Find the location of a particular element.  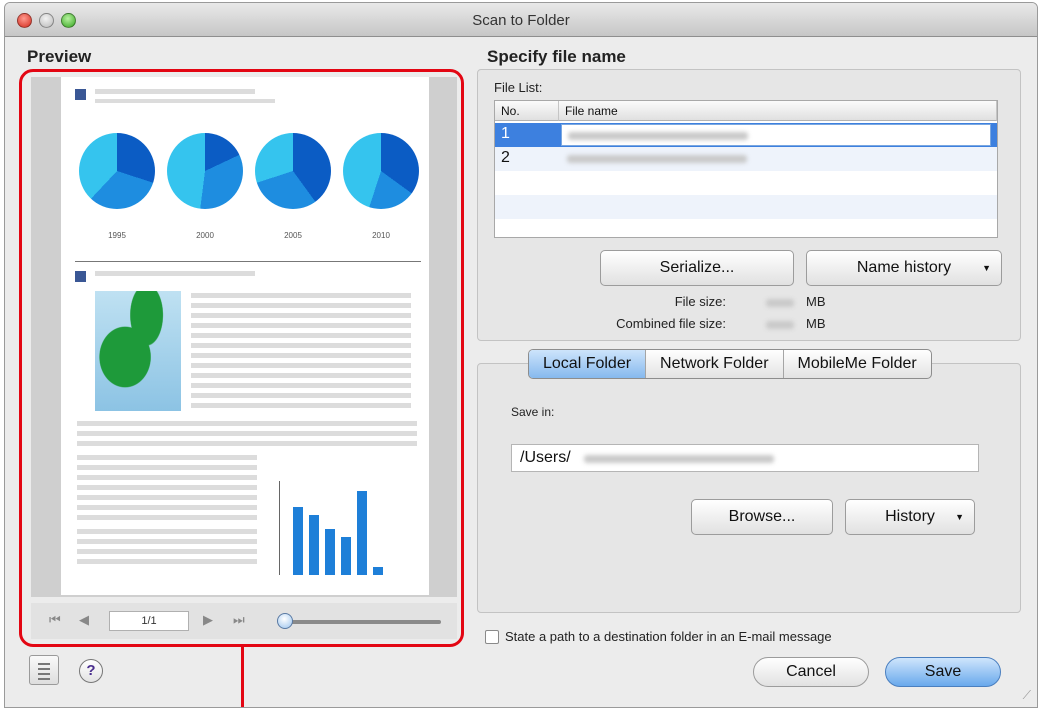

toggle-list-icon is located at coordinates (44, 670).